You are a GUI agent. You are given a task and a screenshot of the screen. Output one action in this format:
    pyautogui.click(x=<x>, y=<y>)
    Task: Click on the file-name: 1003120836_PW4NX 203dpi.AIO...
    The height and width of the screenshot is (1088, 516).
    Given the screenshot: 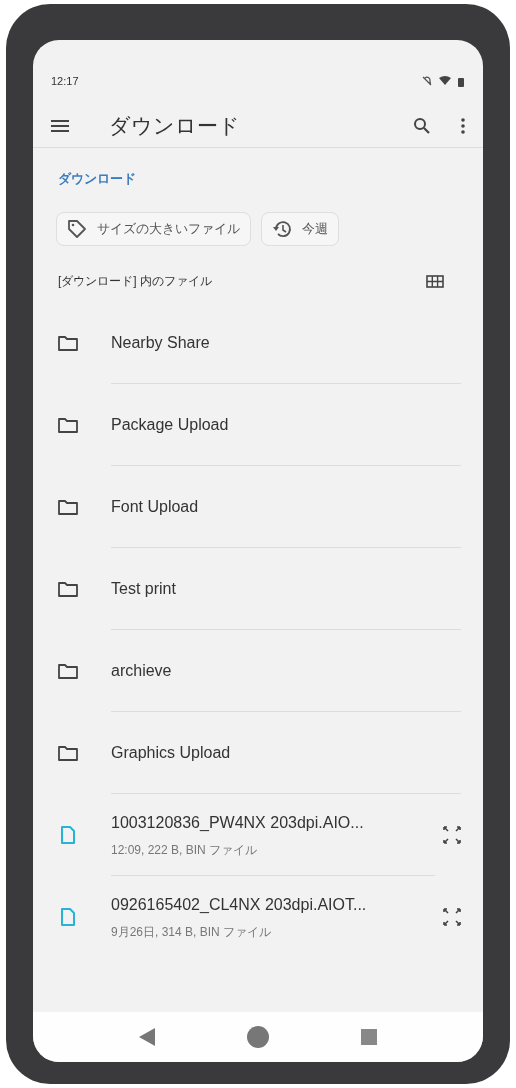 What is the action you would take?
    pyautogui.click(x=238, y=822)
    